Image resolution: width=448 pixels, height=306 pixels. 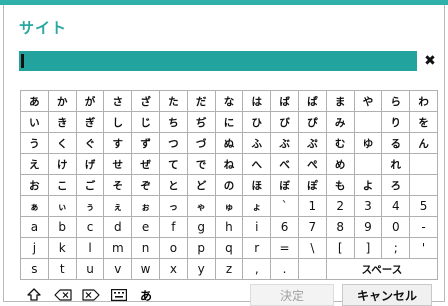 What do you see at coordinates (62, 143) in the screenshot?
I see `keyboard-key: く` at bounding box center [62, 143].